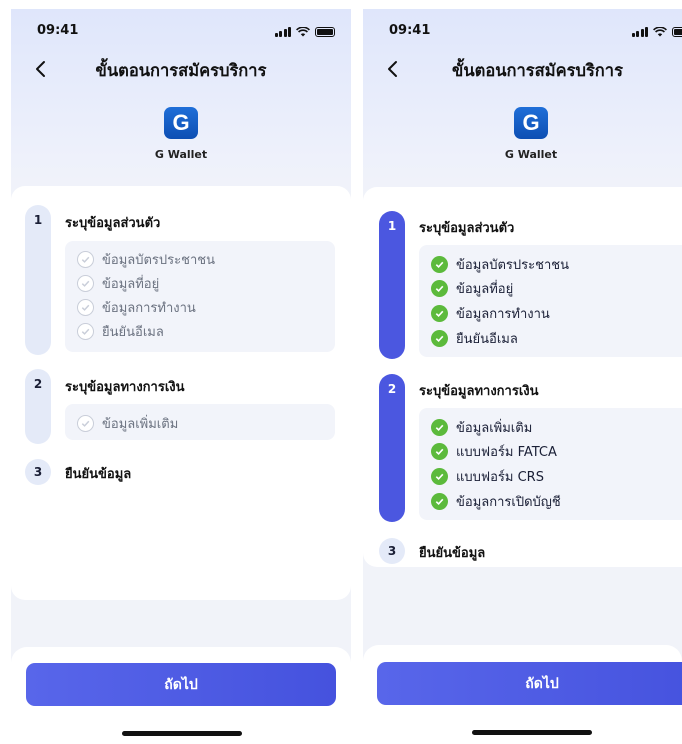 The image size is (682, 744). I want to click on checklist-item: ข้อมูลการเปิดบัญชี, so click(496, 501).